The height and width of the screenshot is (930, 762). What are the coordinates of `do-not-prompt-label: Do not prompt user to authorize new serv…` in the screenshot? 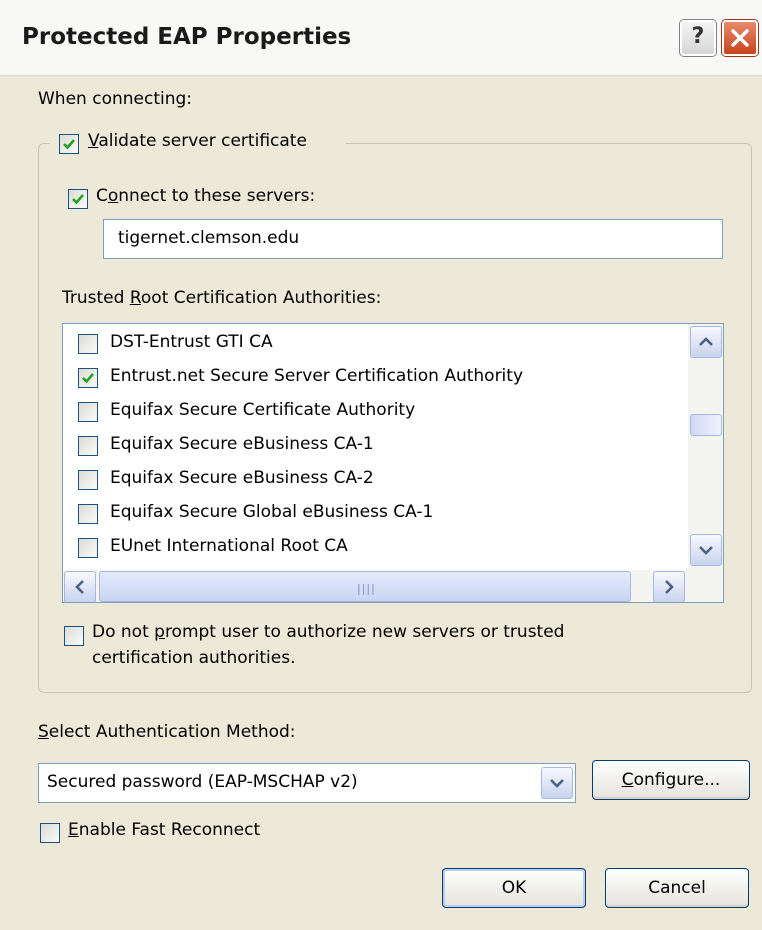 It's located at (328, 632).